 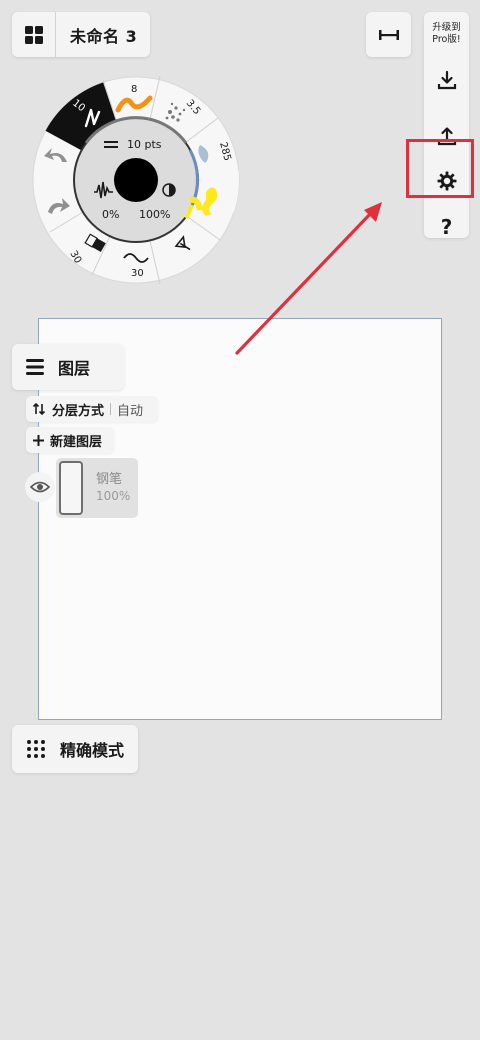 I want to click on smooth-size-label: 30, so click(x=137, y=273).